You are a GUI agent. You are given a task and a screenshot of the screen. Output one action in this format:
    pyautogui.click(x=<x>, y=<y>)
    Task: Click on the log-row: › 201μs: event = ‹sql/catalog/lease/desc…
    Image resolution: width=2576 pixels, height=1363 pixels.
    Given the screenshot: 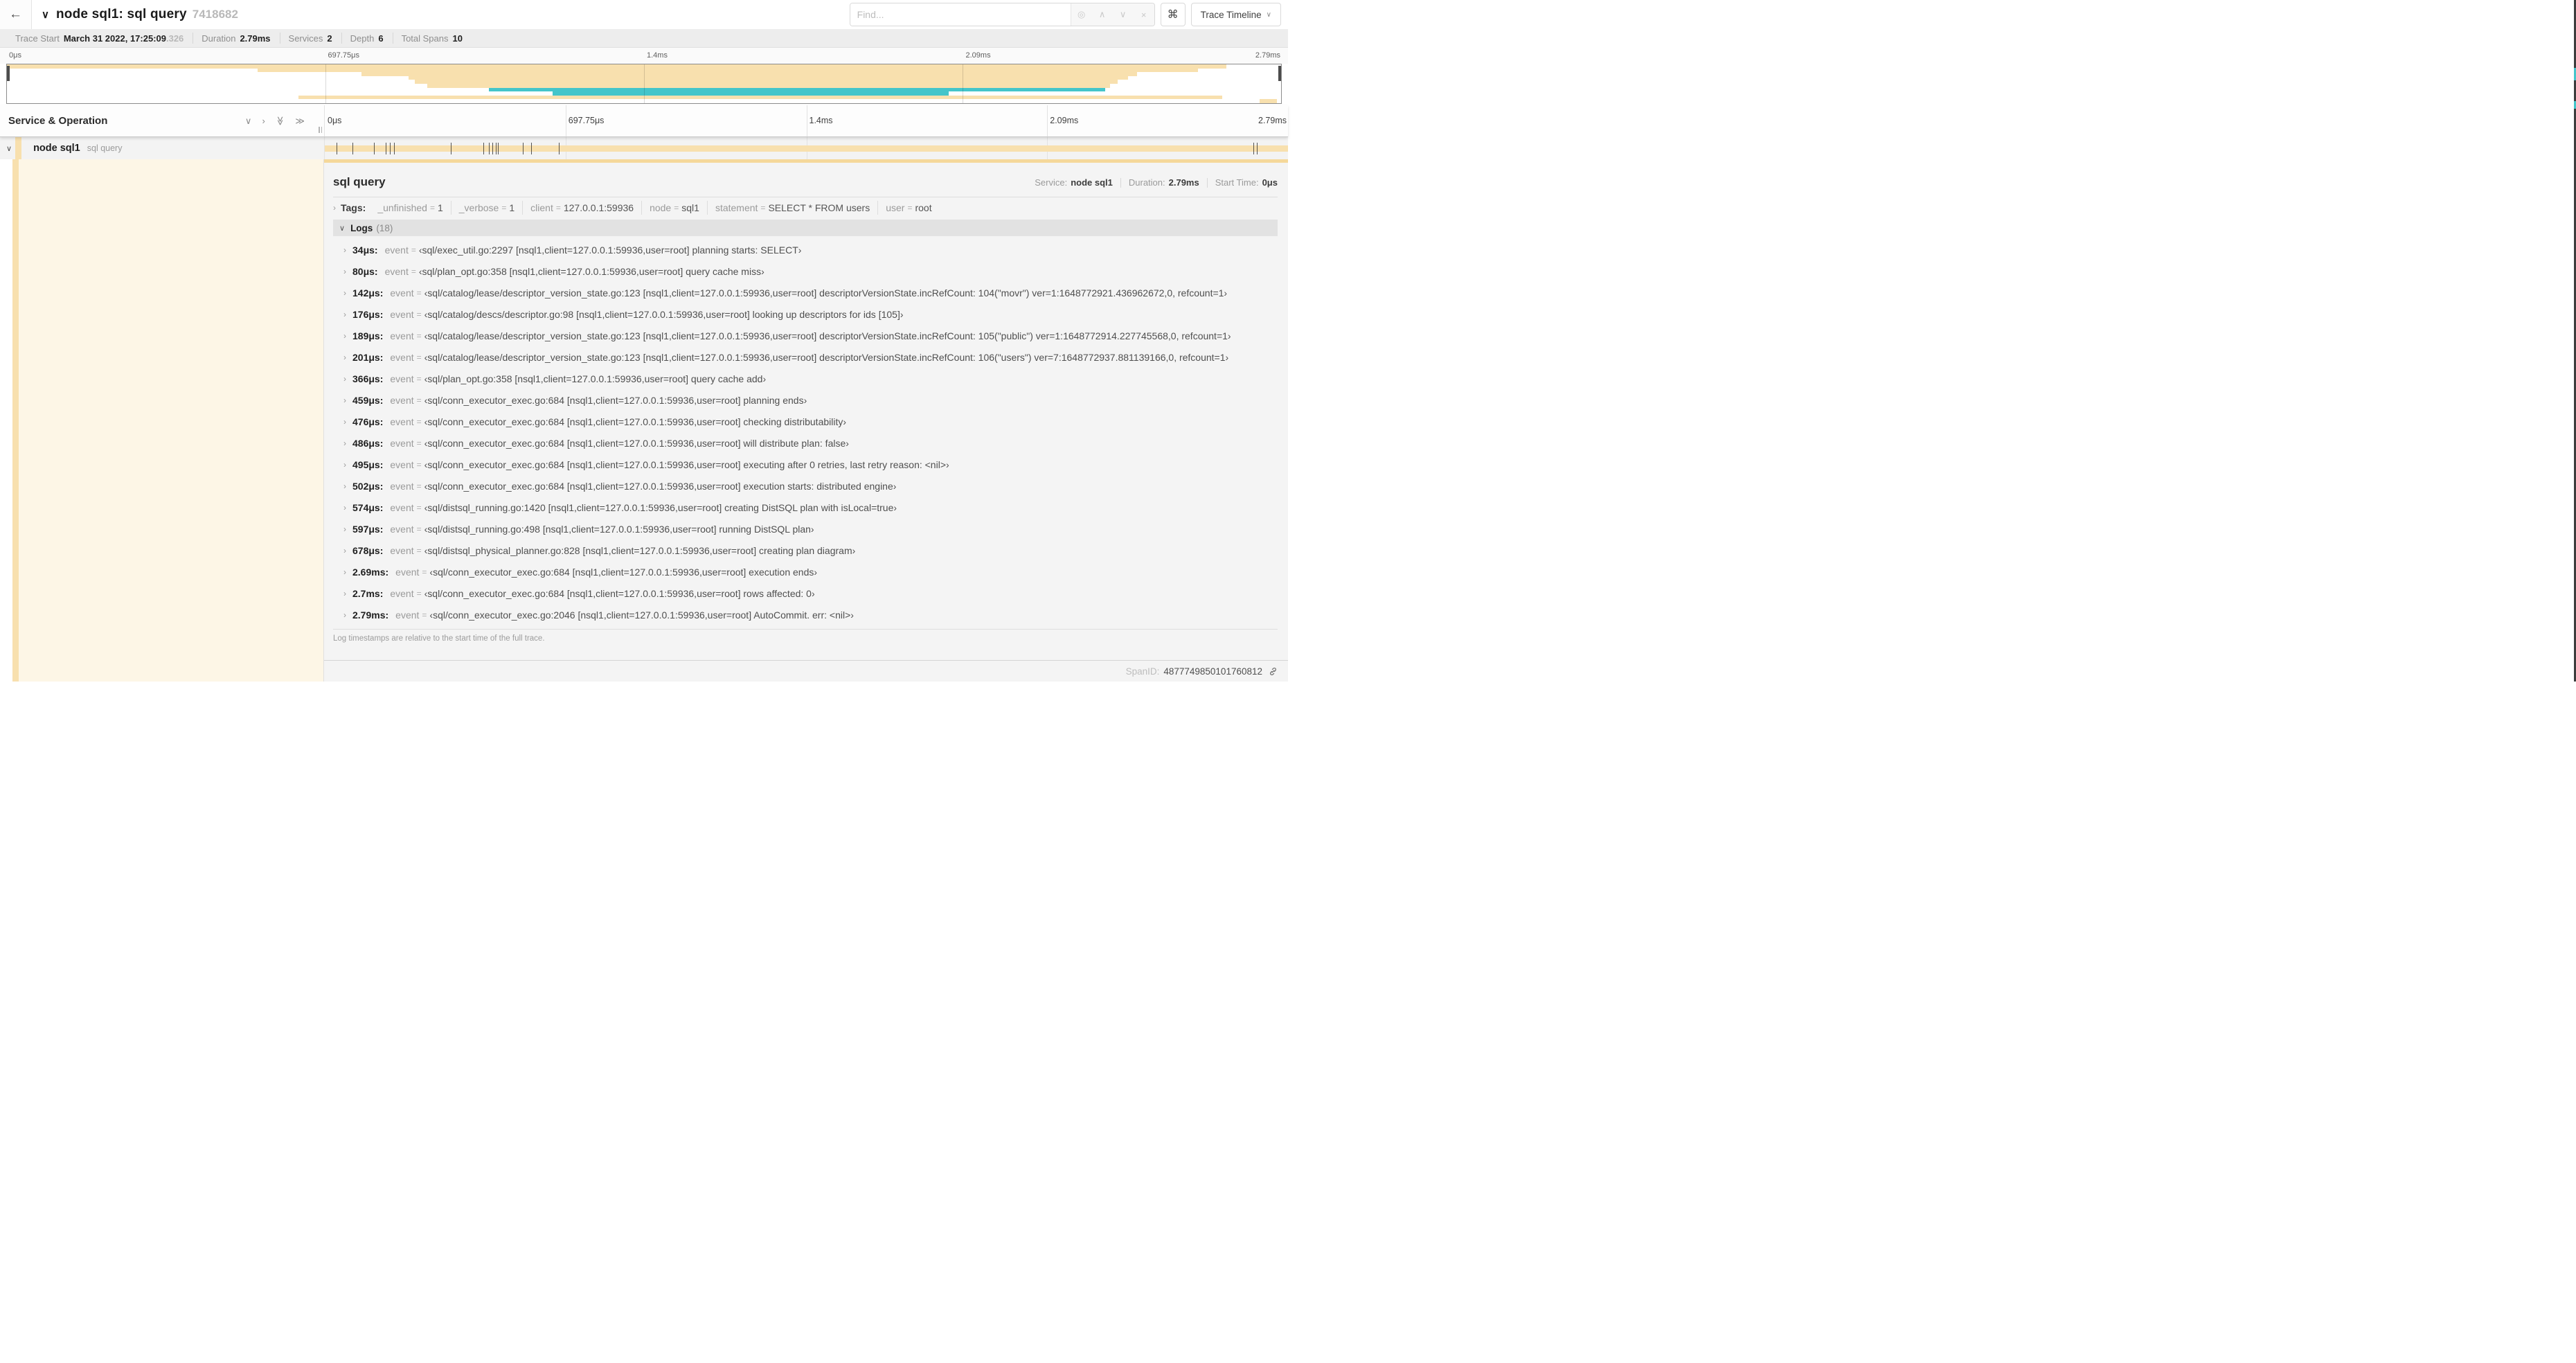 What is the action you would take?
    pyautogui.click(x=806, y=357)
    